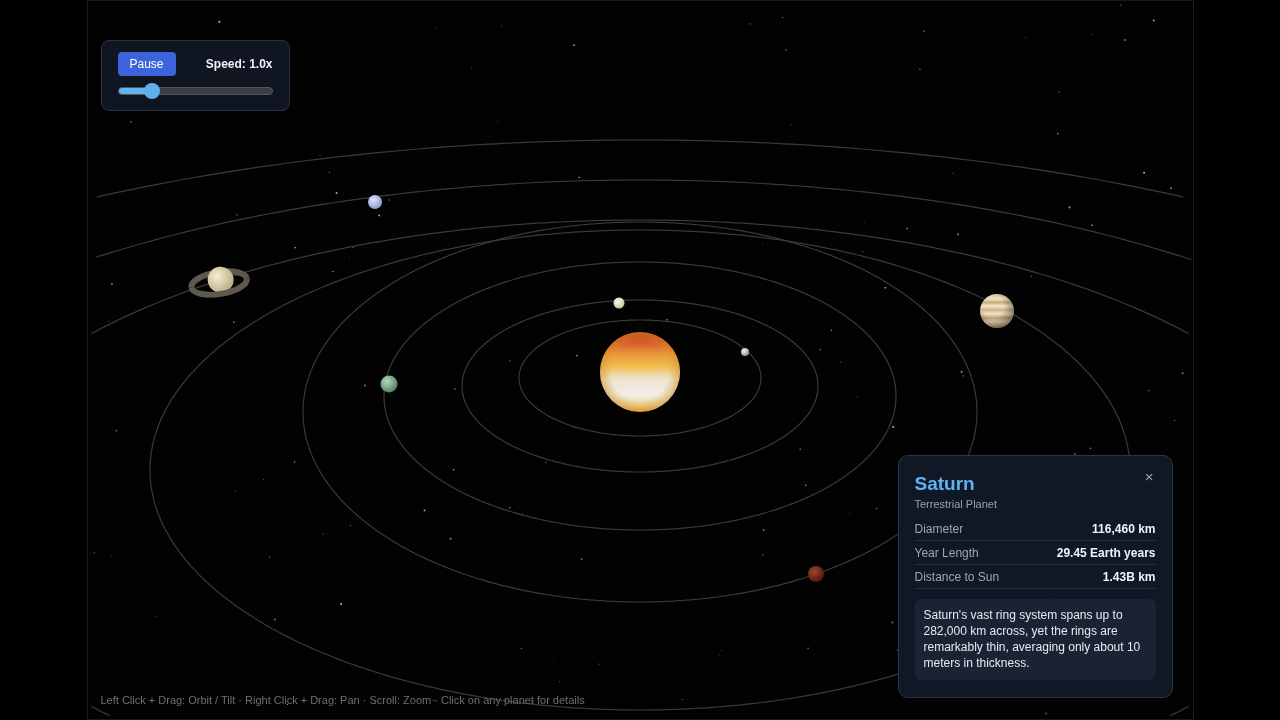 The height and width of the screenshot is (720, 1280). I want to click on planet-title: Saturn, so click(944, 484).